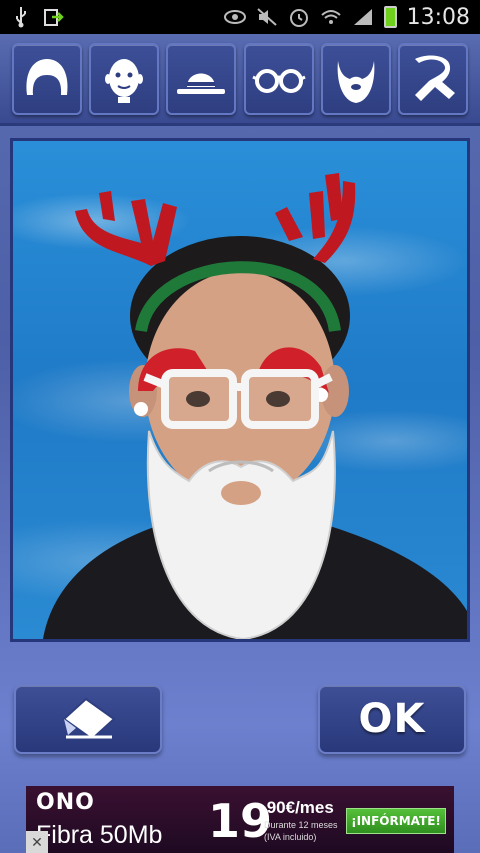 This screenshot has height=853, width=480. What do you see at coordinates (301, 825) in the screenshot?
I see `ad-terms-line1: Durante 12 meses` at bounding box center [301, 825].